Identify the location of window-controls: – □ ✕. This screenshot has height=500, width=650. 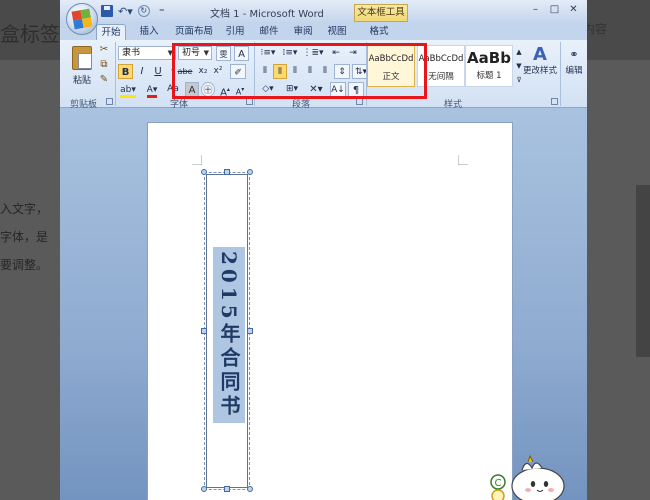
(554, 9).